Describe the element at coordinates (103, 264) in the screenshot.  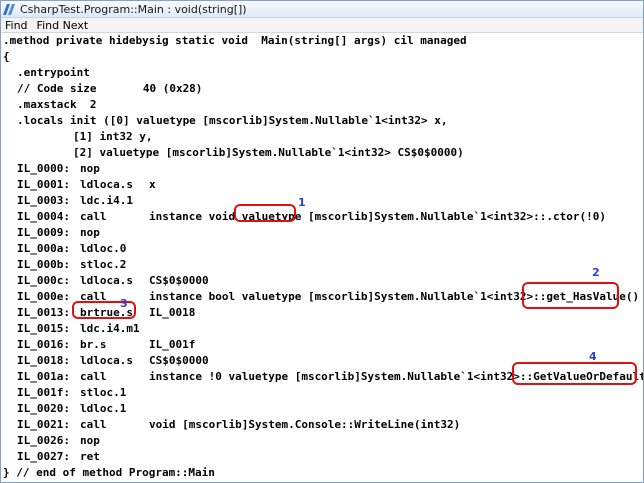
I see `instruction-opcode: stloc.2` at that location.